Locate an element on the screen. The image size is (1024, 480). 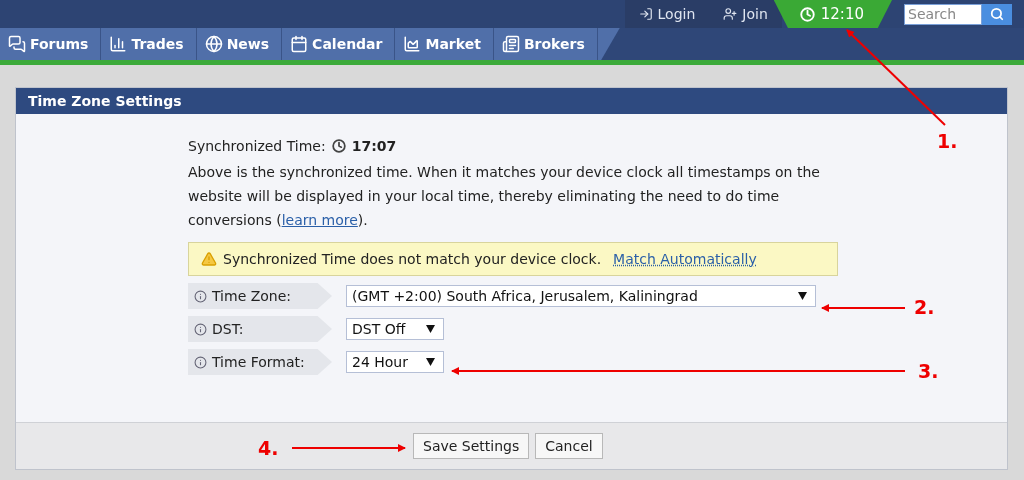
nav-tab: Brokers is located at coordinates (545, 44).